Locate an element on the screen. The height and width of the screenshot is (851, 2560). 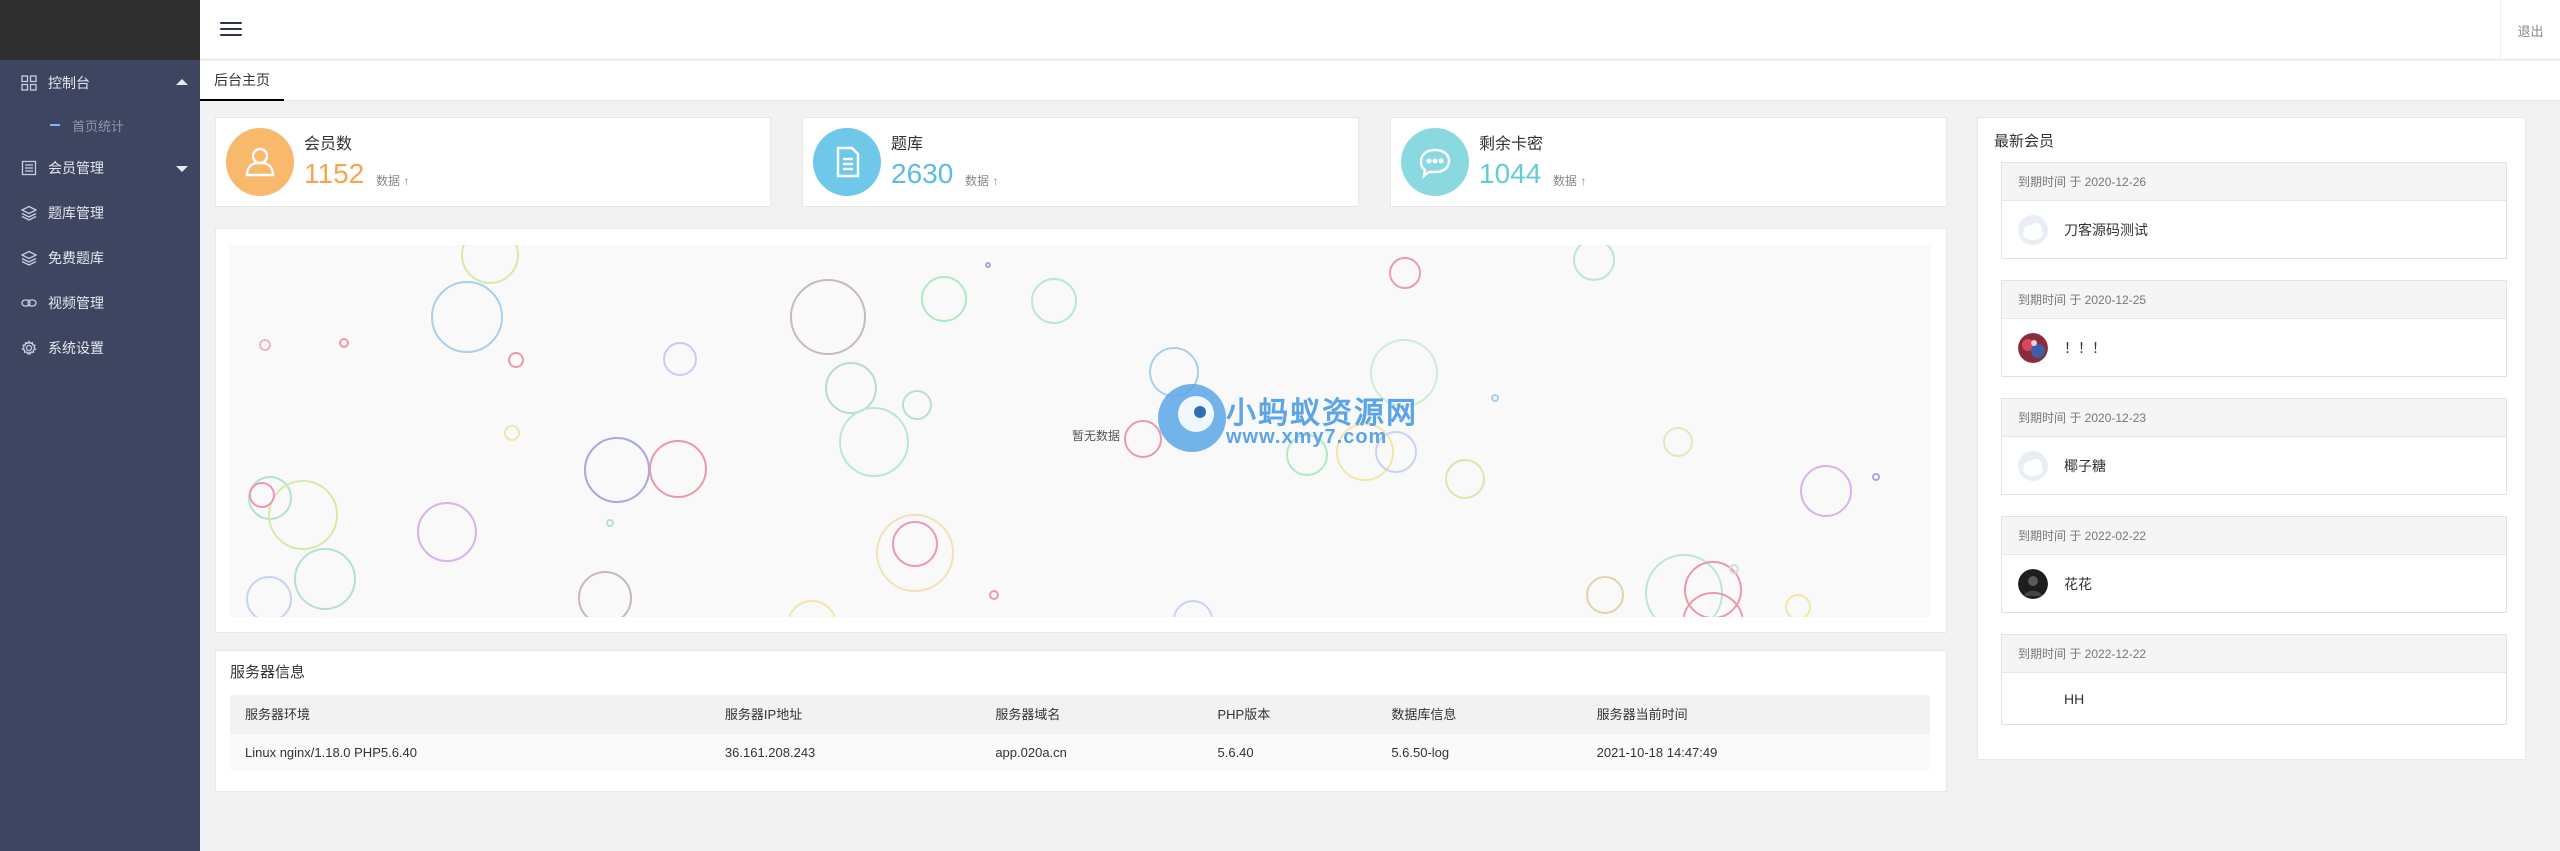
column-header: 数据库信息 is located at coordinates (1479, 714).